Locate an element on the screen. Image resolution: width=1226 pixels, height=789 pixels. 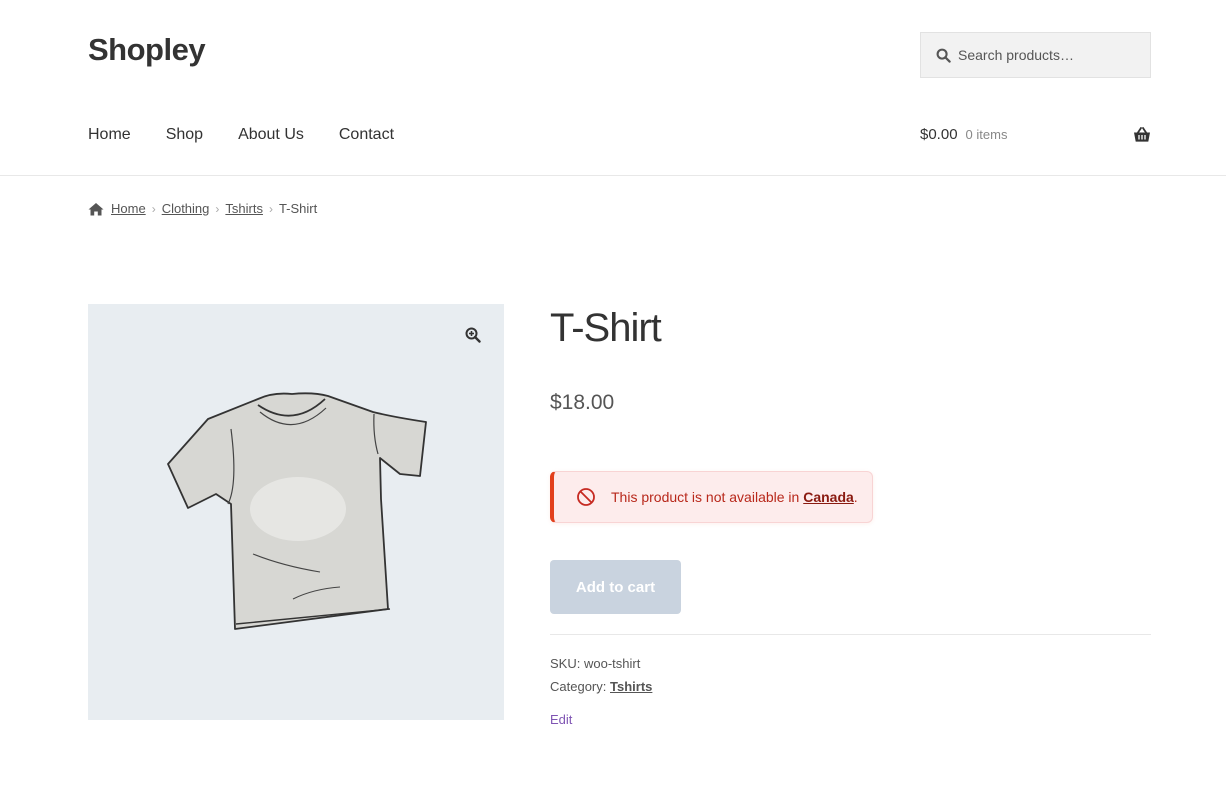
breadcrumb: Home › Clothing › Tshirts › T-Shirt is located at coordinates (202, 208).